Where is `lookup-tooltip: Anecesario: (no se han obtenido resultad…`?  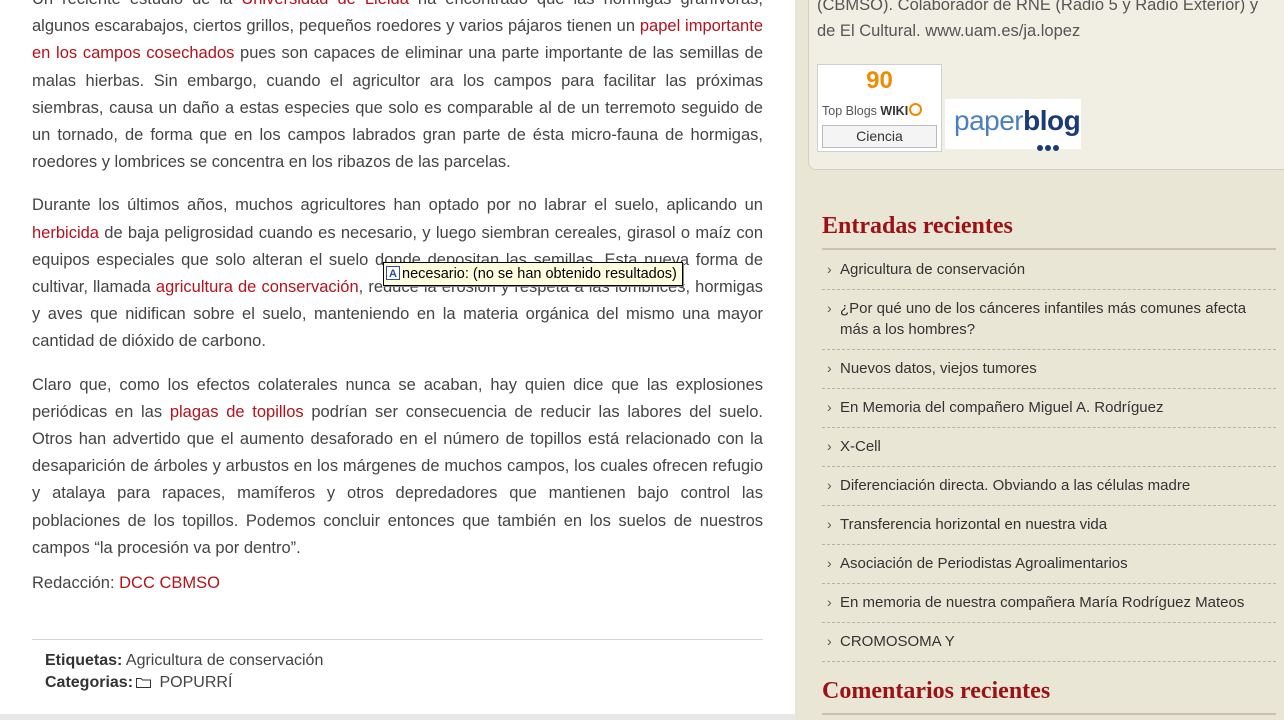
lookup-tooltip: Anecesario: (no se han obtenido resultad… is located at coordinates (533, 274).